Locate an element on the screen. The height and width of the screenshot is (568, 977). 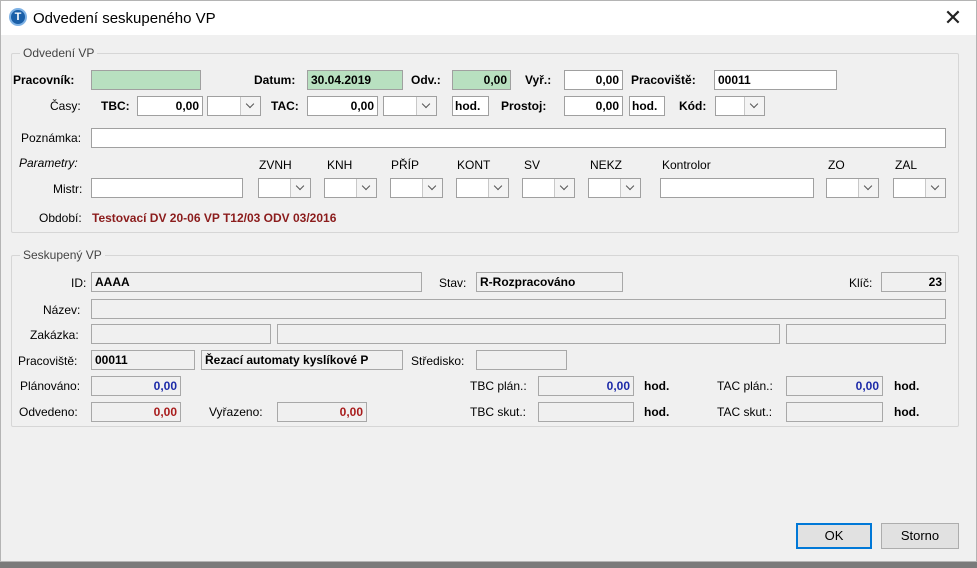
pracoviste-field: 00011 is located at coordinates (775, 80).